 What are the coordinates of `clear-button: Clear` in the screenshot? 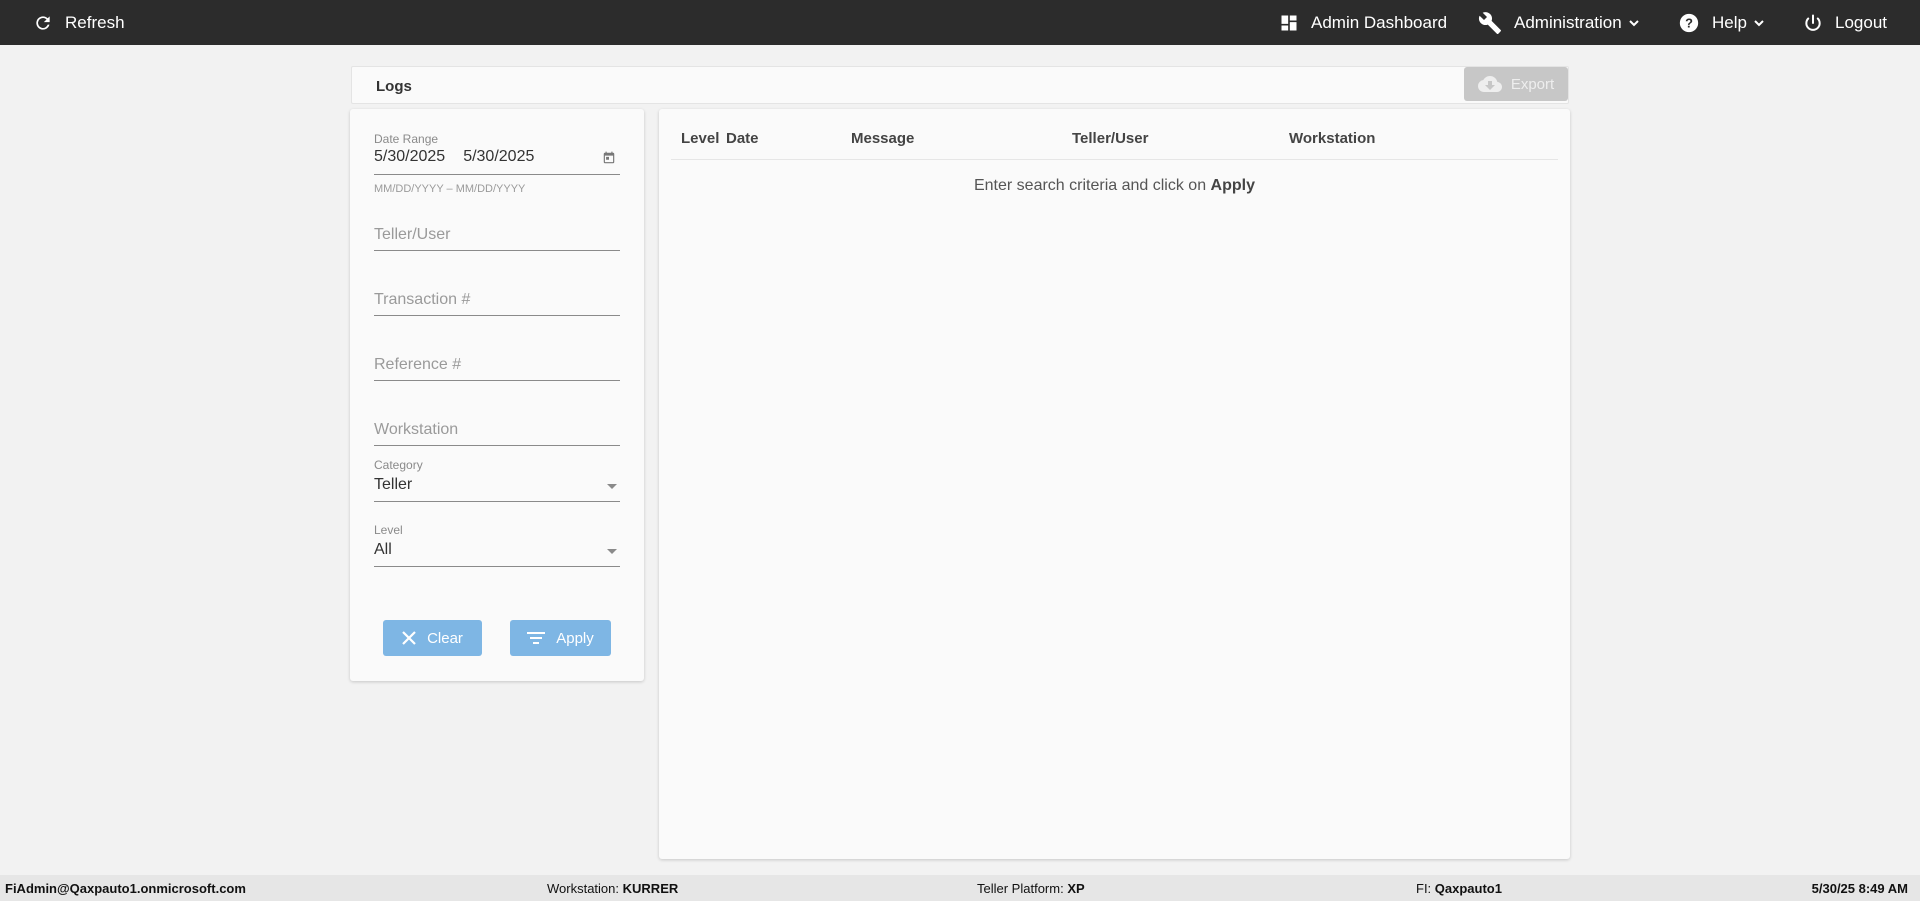 It's located at (432, 638).